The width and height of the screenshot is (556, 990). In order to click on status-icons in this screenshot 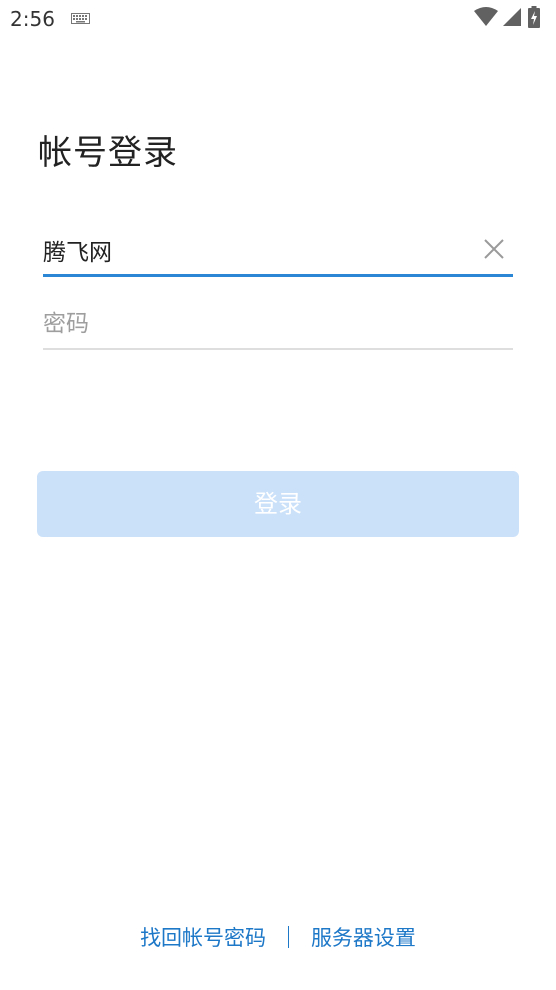, I will do `click(511, 17)`.